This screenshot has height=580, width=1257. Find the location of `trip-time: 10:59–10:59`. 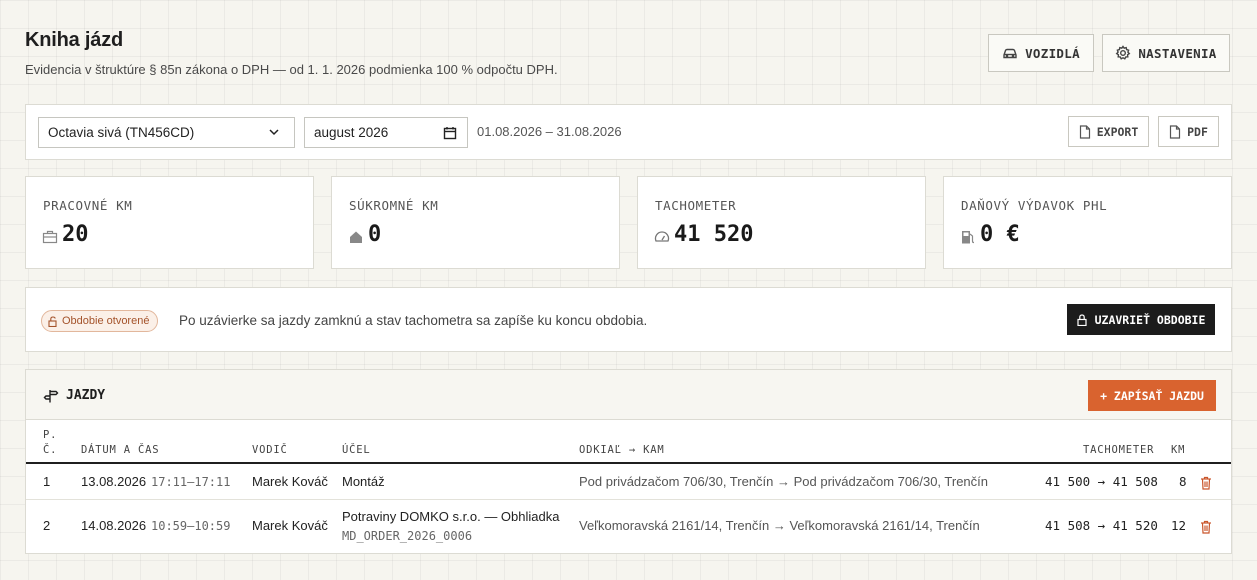

trip-time: 10:59–10:59 is located at coordinates (191, 526).